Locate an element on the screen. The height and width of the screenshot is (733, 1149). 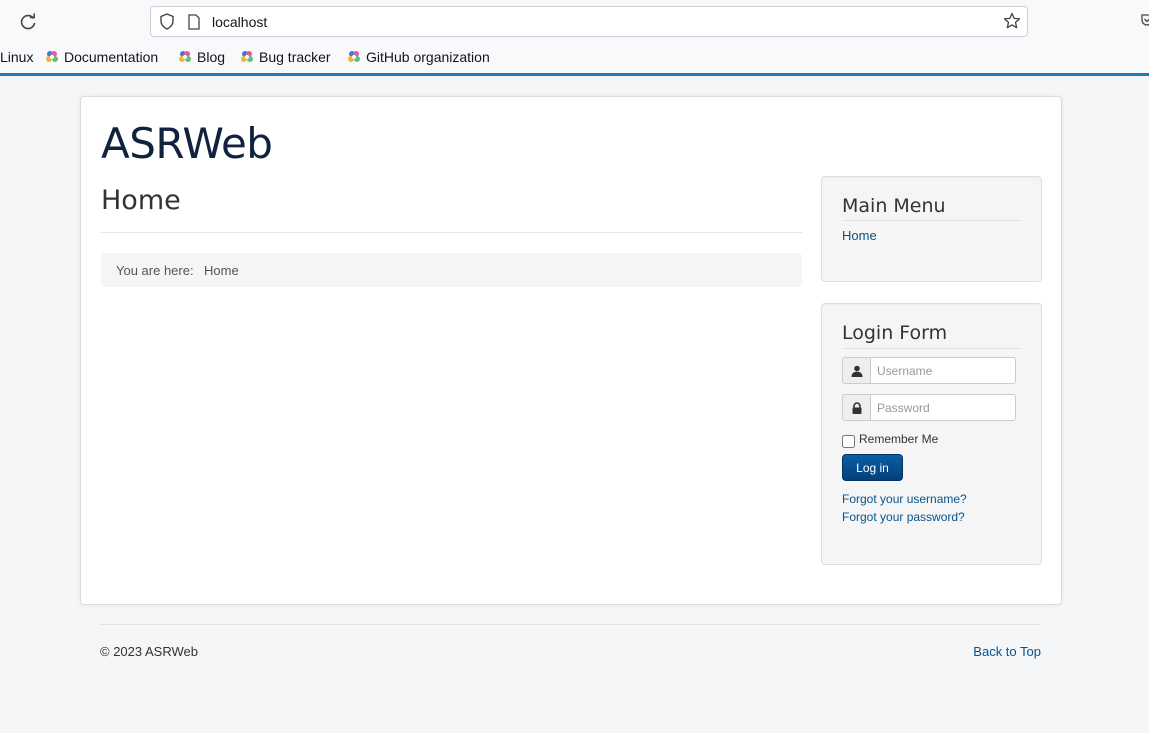
breadcrumb-item-home: Home is located at coordinates (221, 270).